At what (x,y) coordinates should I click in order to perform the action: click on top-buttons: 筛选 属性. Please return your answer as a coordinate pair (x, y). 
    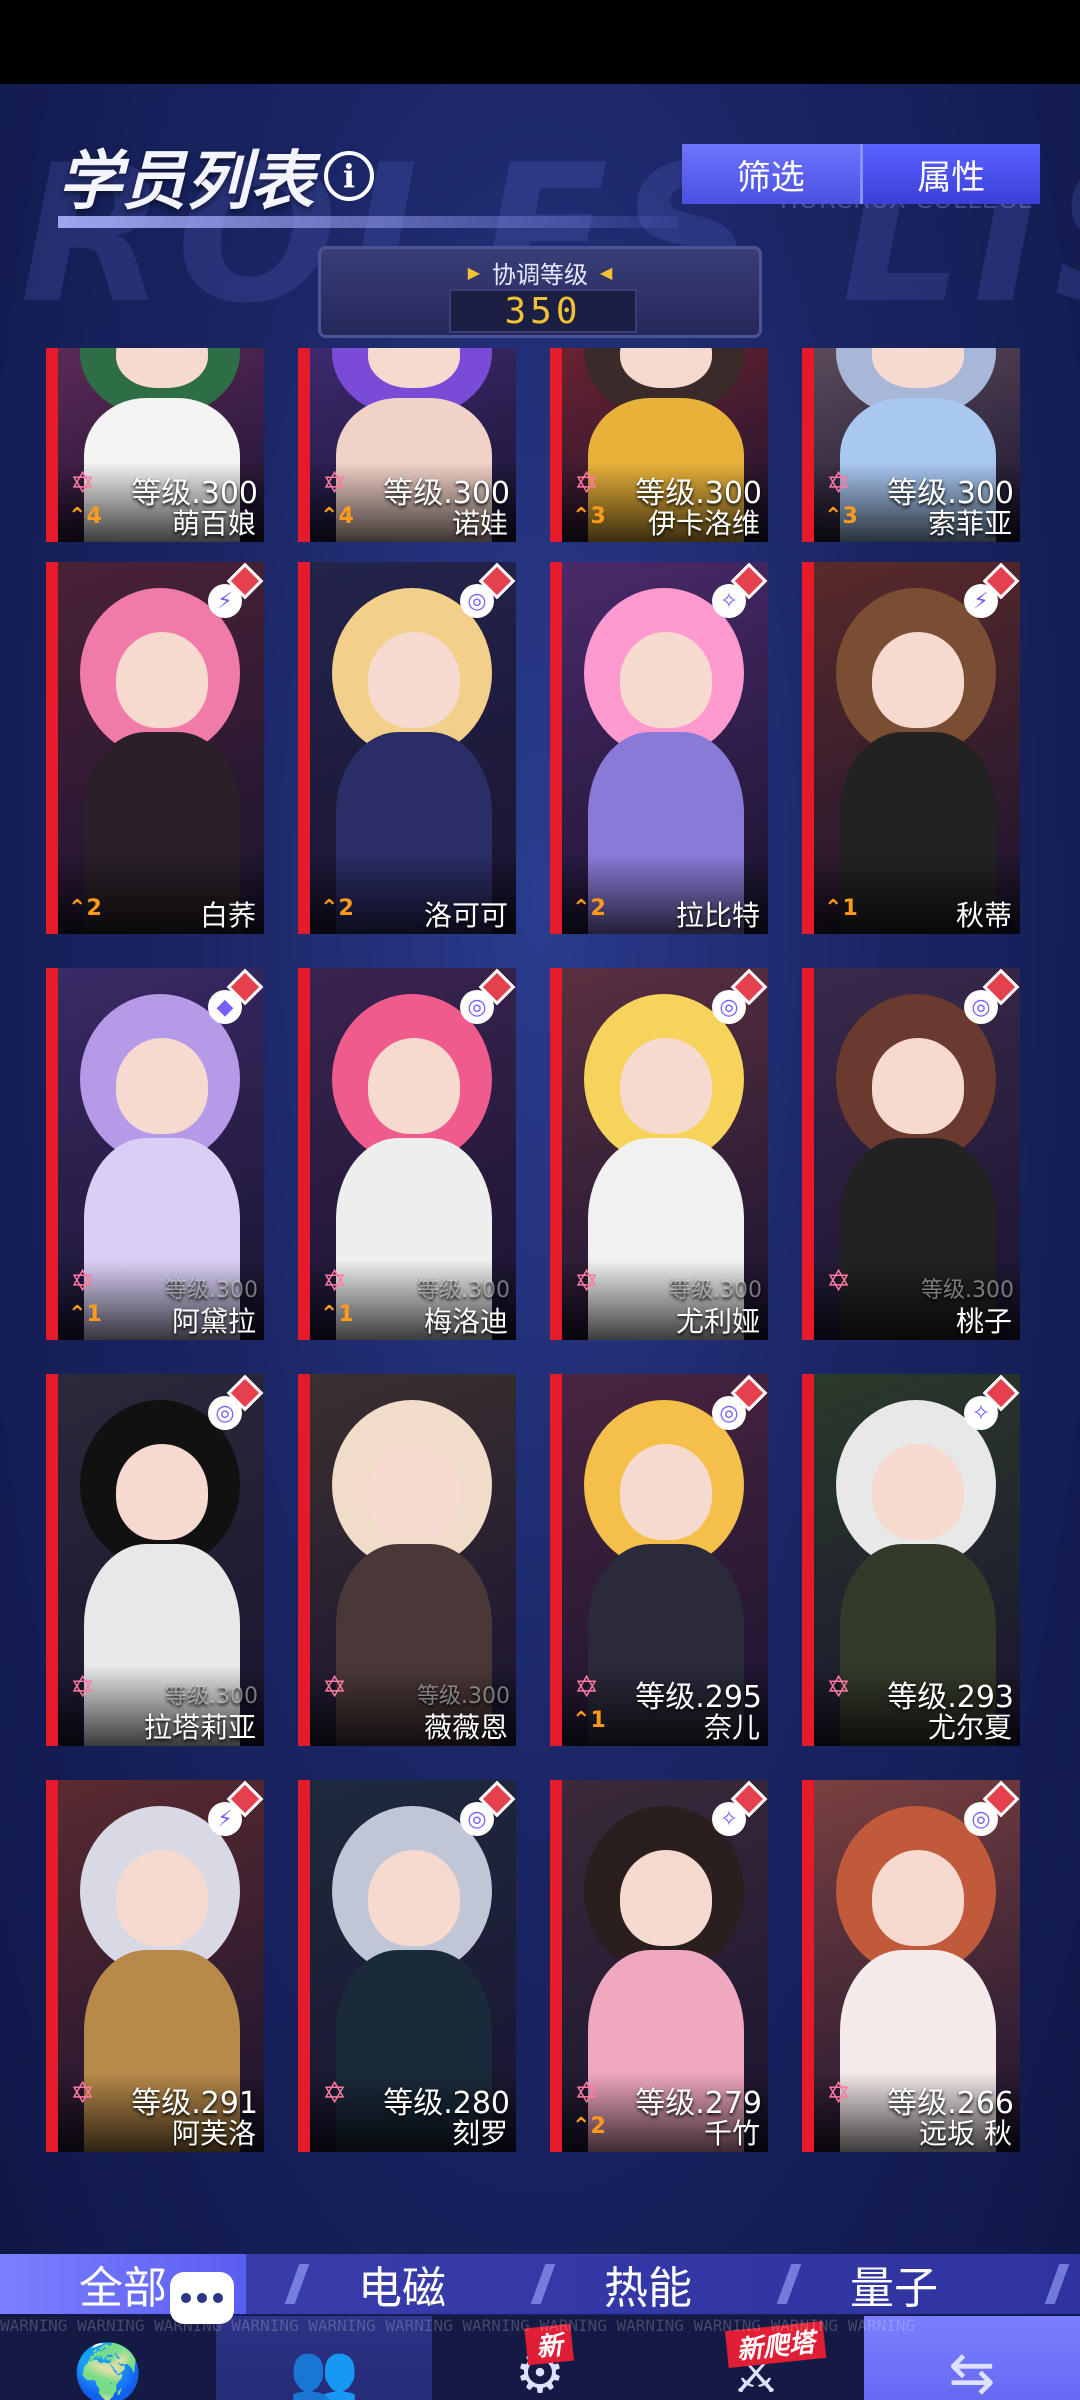
    Looking at the image, I should click on (861, 174).